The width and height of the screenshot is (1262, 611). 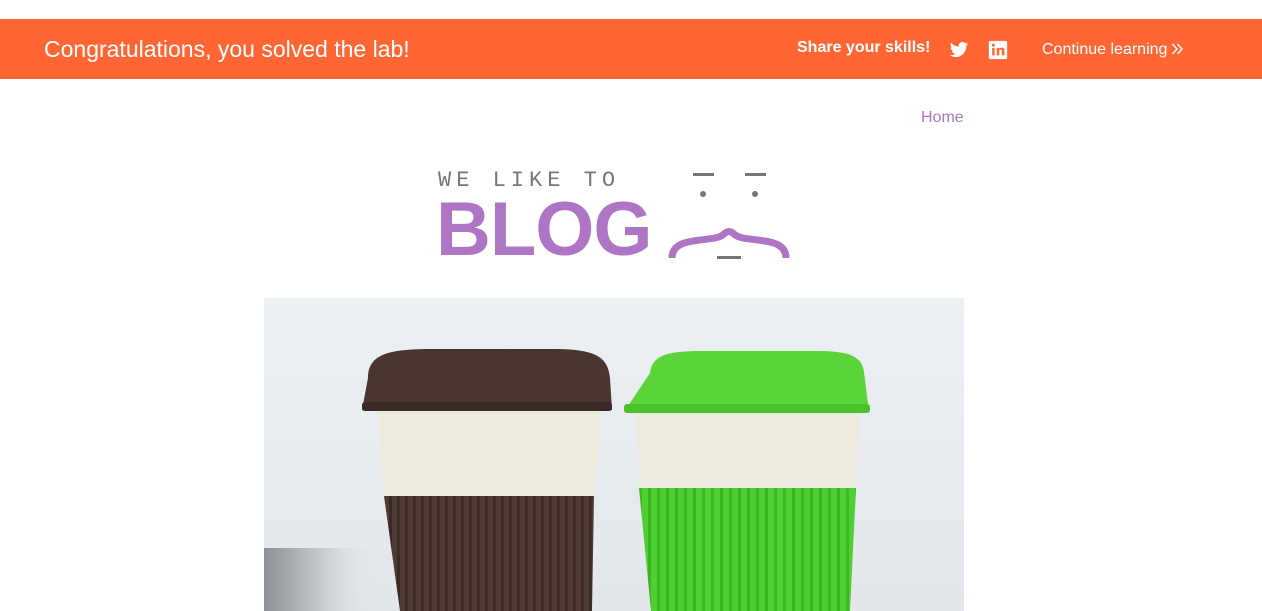 What do you see at coordinates (729, 216) in the screenshot?
I see `curly-face-icon` at bounding box center [729, 216].